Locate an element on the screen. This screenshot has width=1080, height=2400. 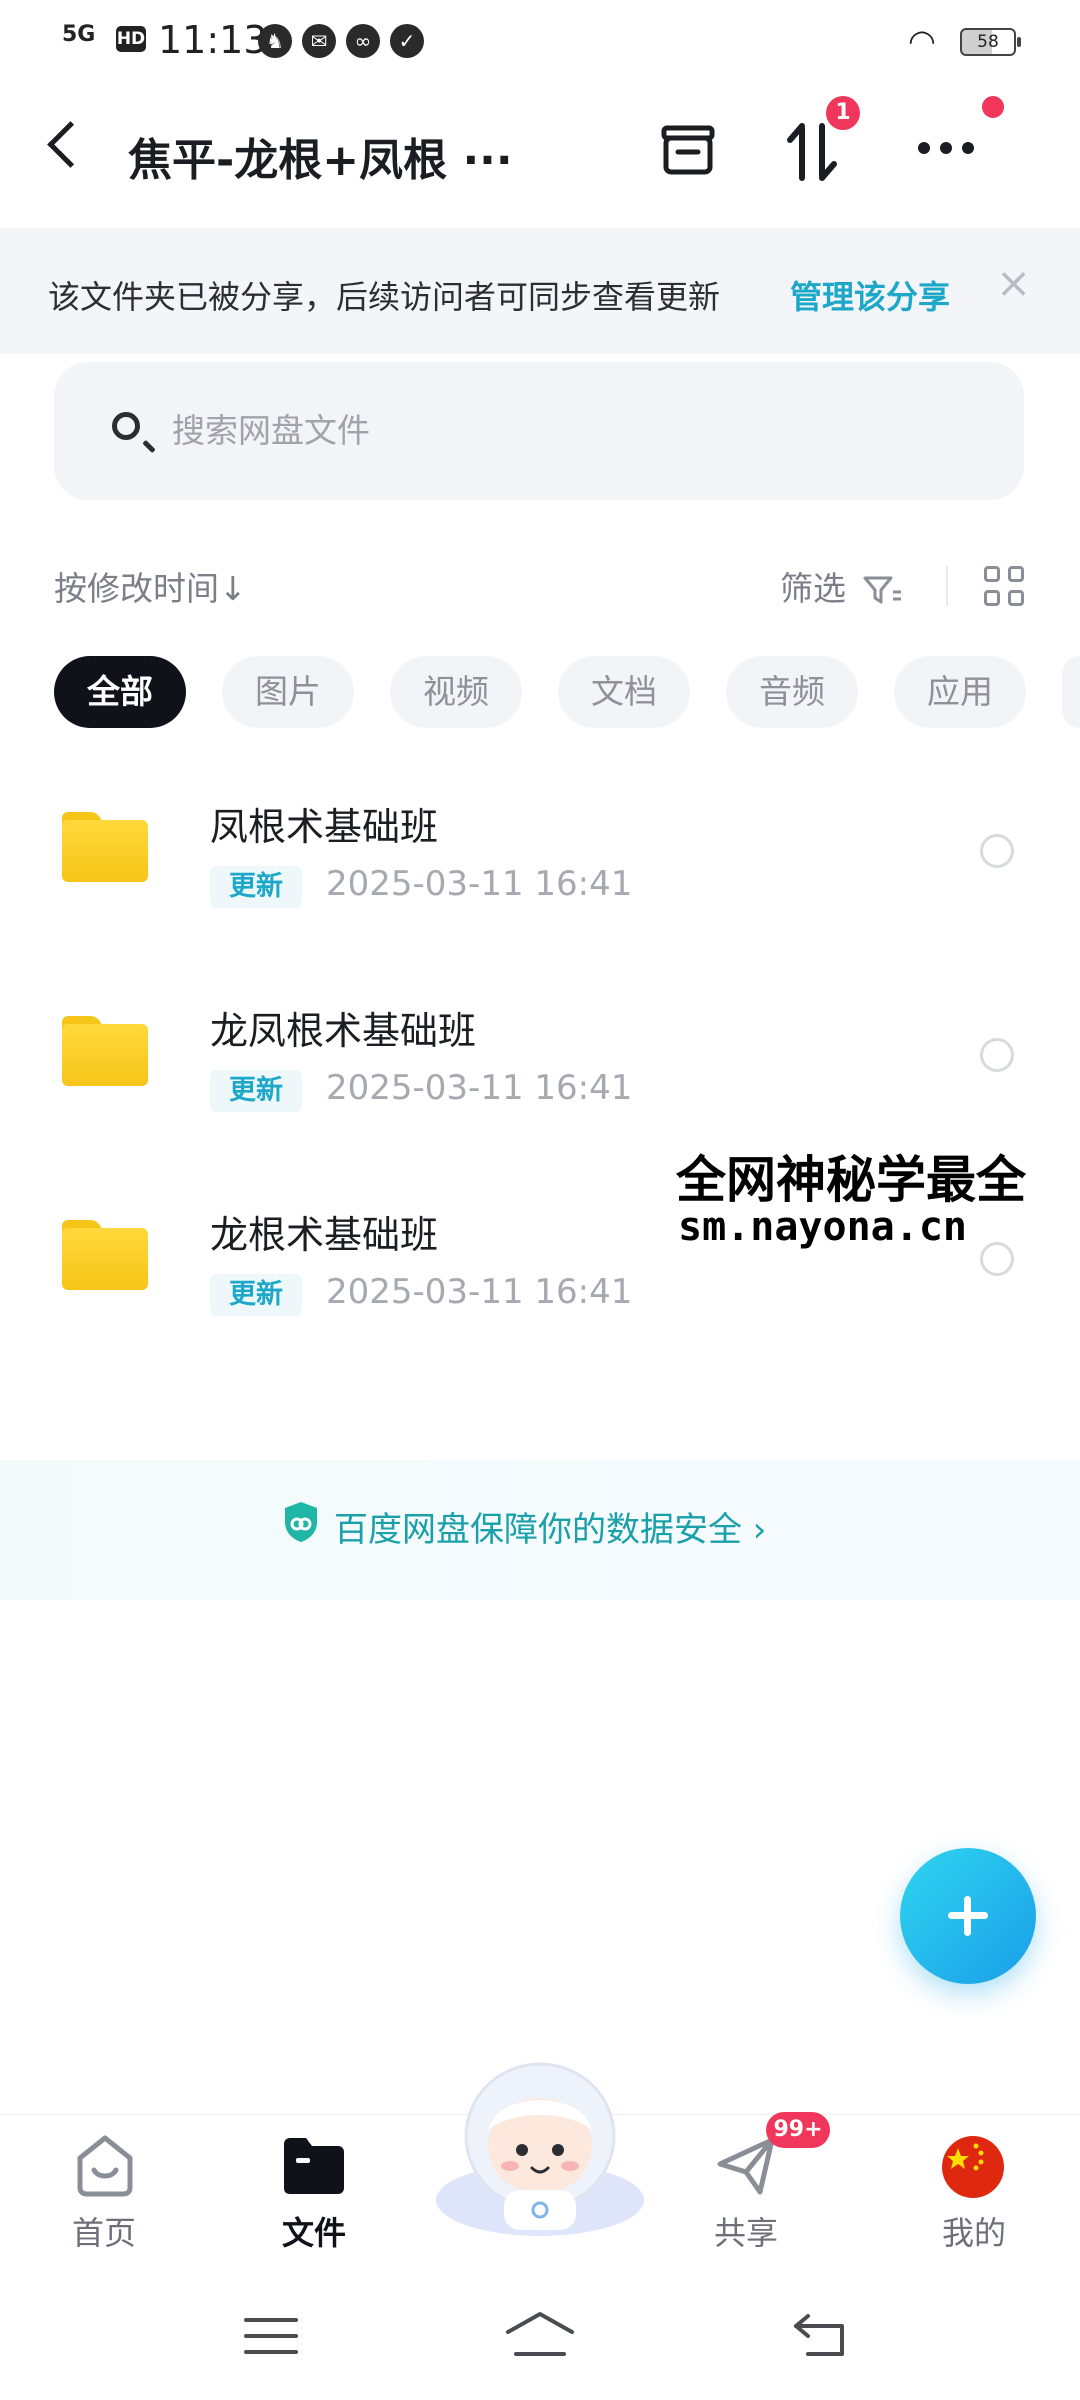
security-text: 百度网盘保障你的数据安全 › is located at coordinates (550, 1526).